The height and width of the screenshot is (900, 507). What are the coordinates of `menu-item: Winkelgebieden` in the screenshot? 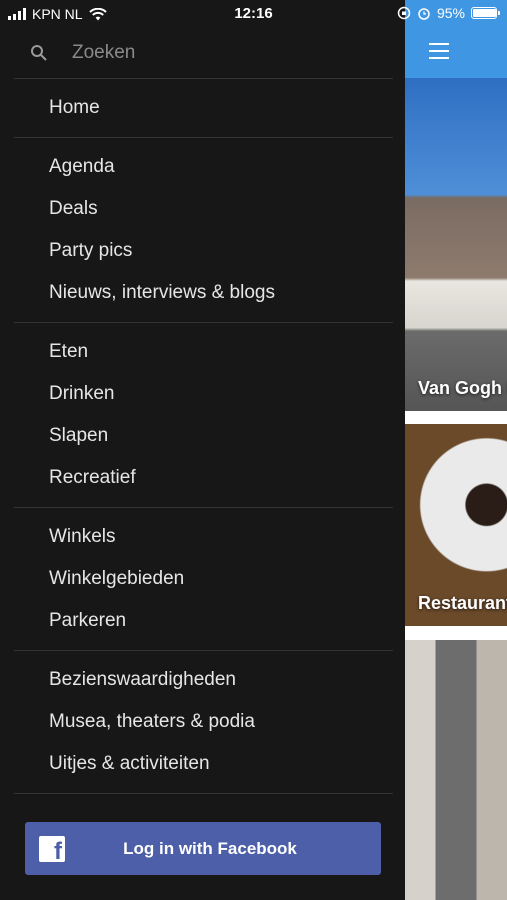 It's located at (203, 579).